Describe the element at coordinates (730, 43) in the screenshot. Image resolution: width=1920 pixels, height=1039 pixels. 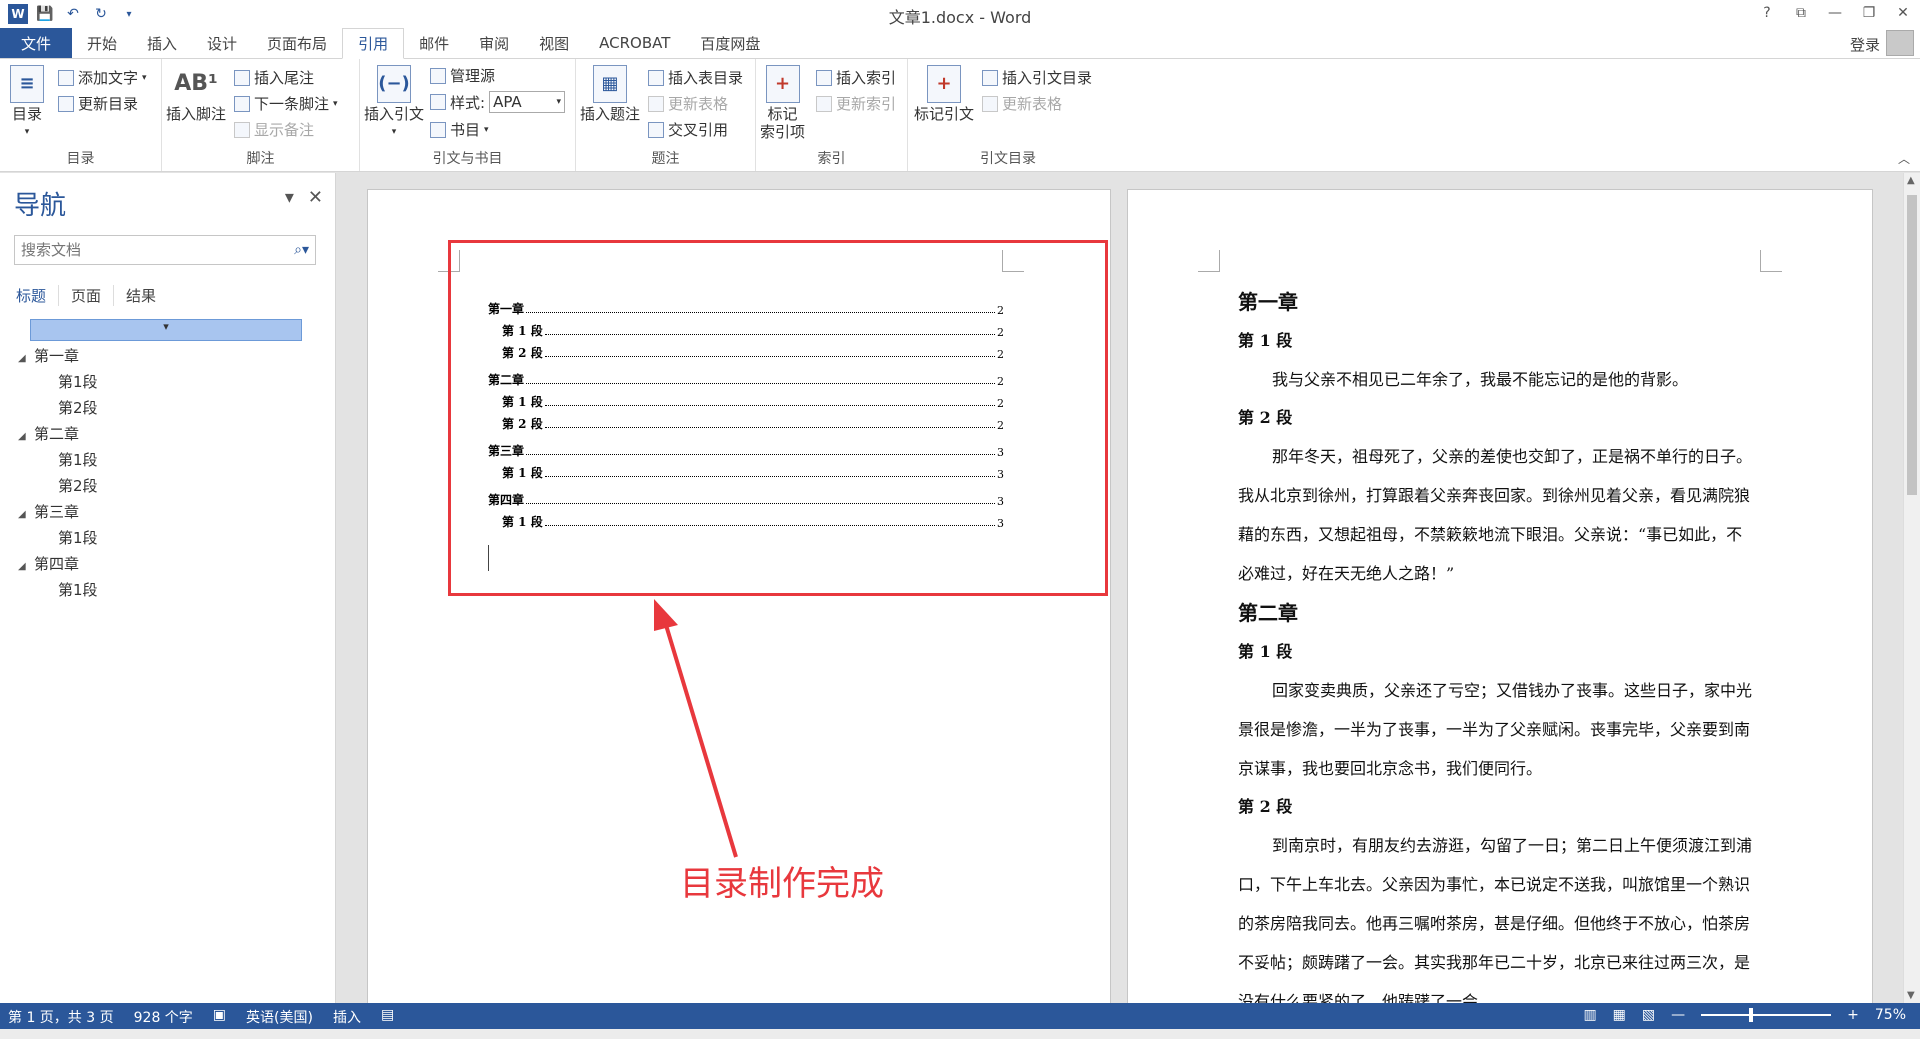
I see `tab-baidu-netdisk: 百度网盘` at that location.